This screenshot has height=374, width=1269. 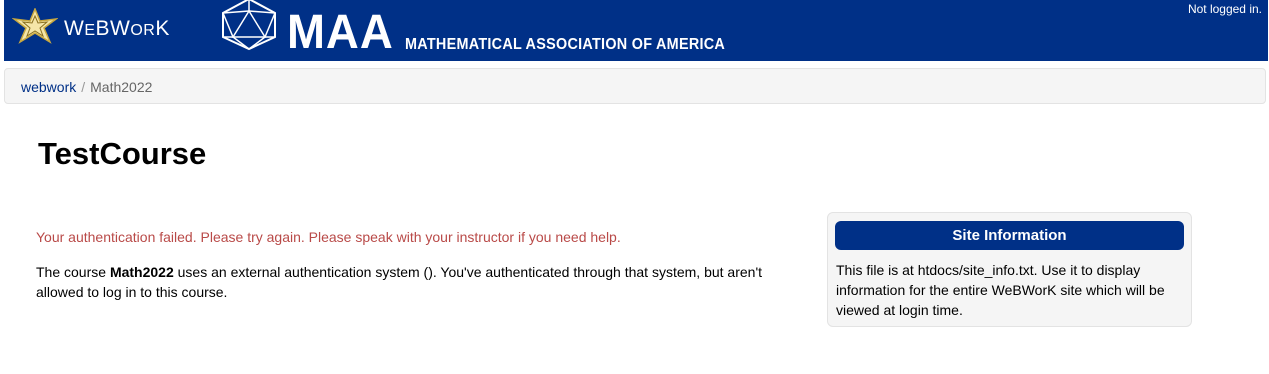 What do you see at coordinates (249, 28) in the screenshot?
I see `icosahedron-logo-icon` at bounding box center [249, 28].